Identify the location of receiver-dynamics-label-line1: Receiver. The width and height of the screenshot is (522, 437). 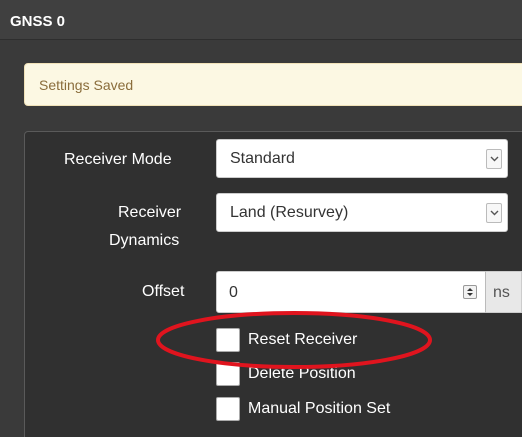
(150, 212).